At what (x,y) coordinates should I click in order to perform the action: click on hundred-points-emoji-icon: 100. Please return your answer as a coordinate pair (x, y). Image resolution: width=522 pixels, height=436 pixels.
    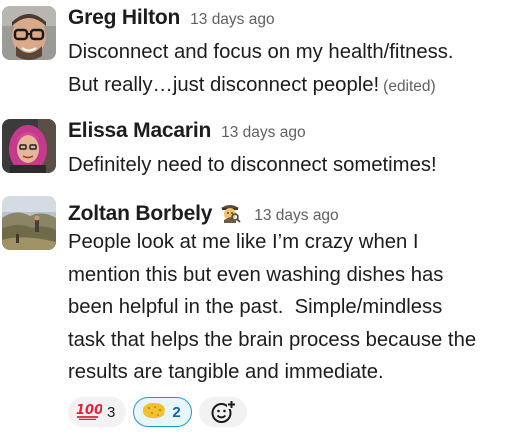
    Looking at the image, I should click on (89, 412).